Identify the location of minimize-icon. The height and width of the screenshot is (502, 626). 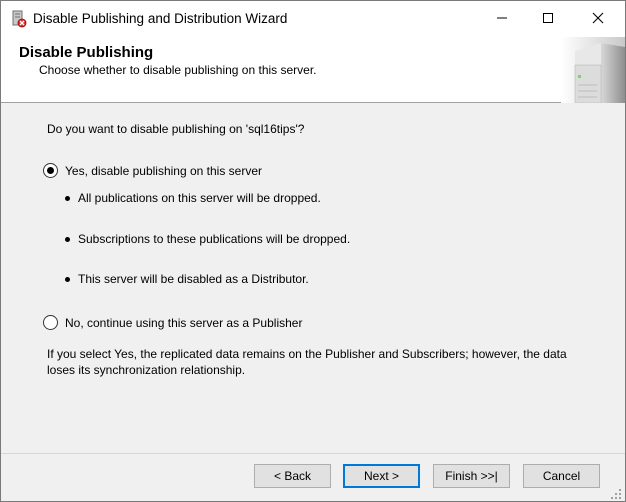
(502, 18).